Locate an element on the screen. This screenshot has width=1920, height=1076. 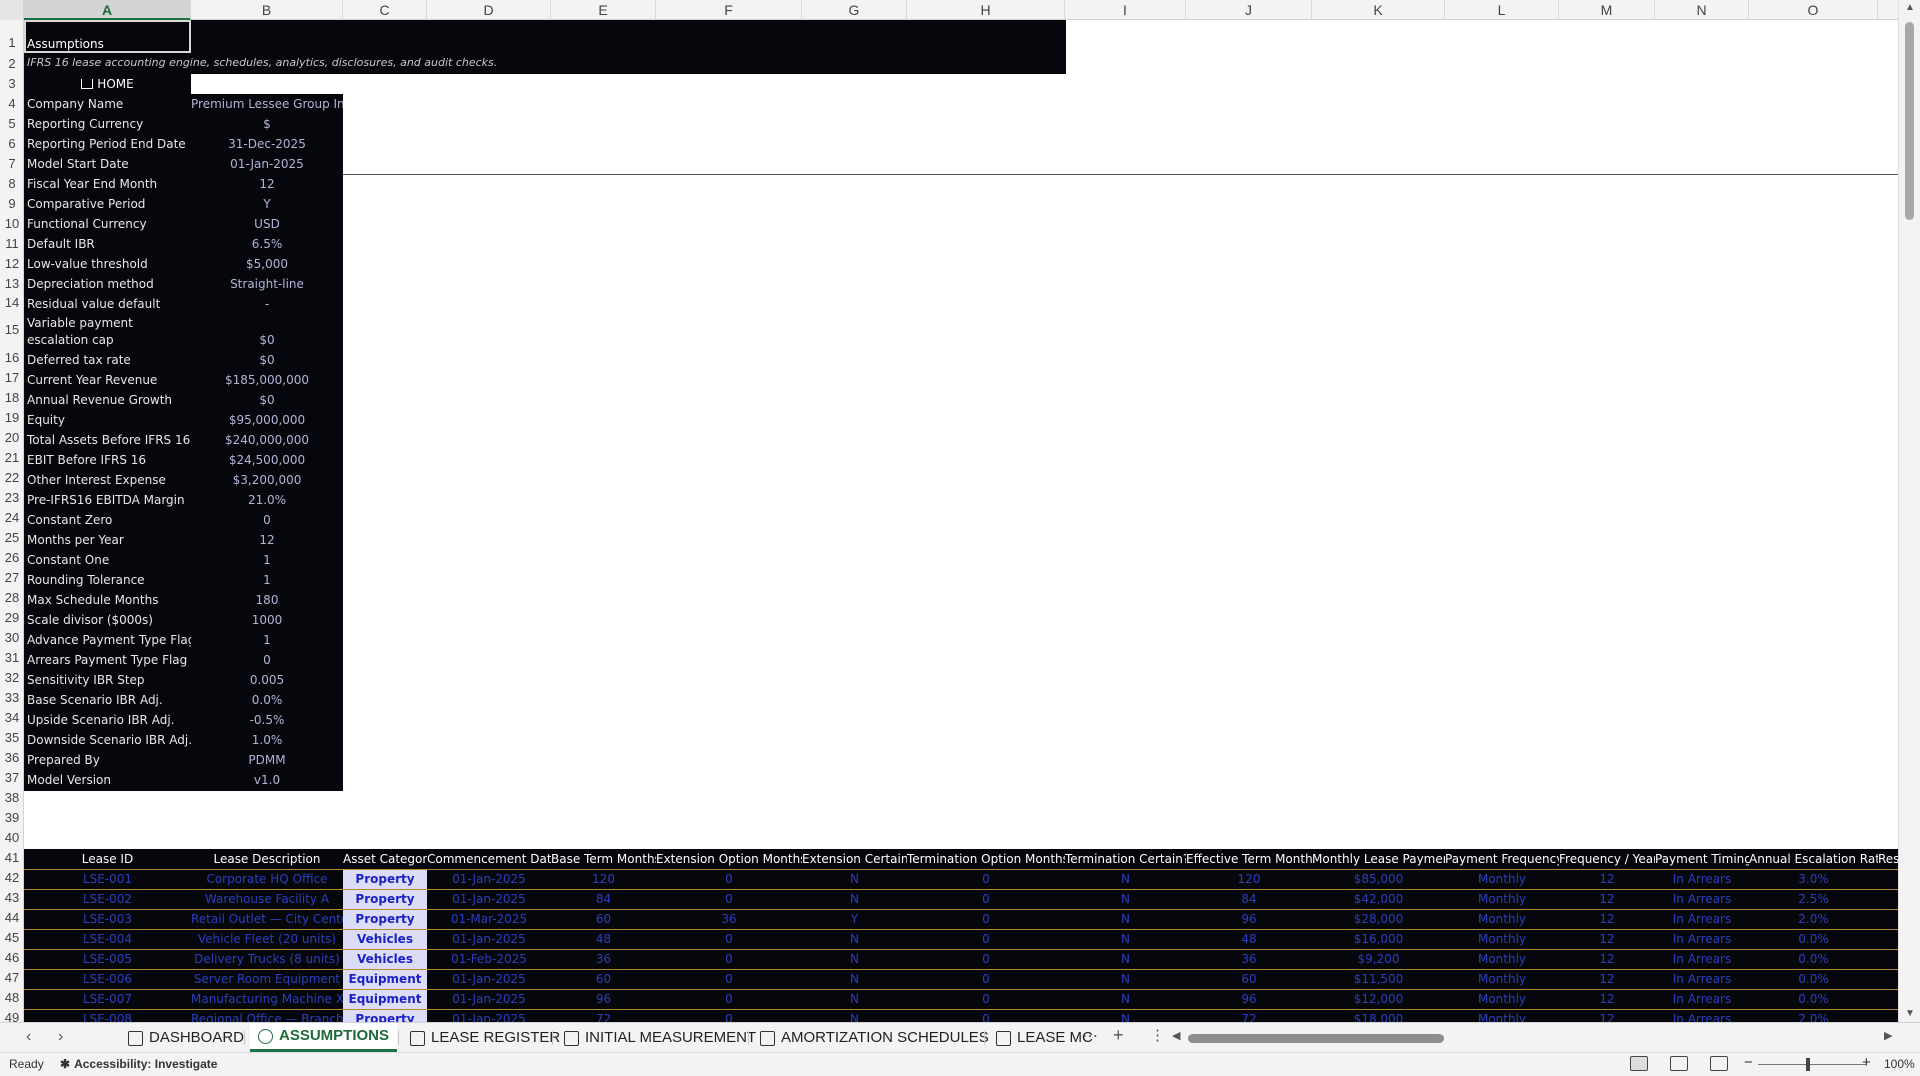
tab-next-icon: › is located at coordinates (60, 1037).